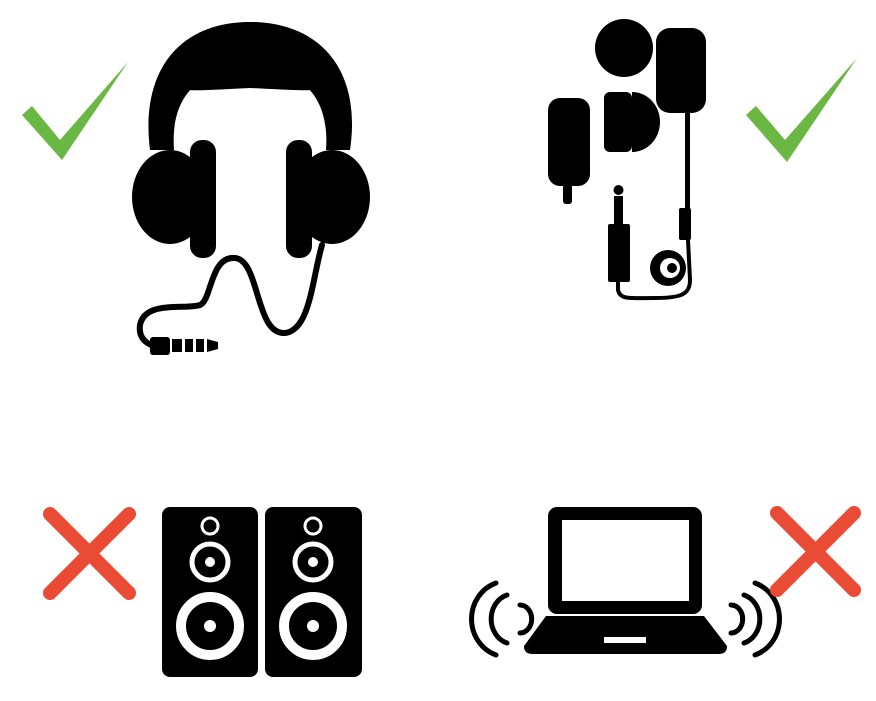 Image resolution: width=876 pixels, height=701 pixels. What do you see at coordinates (210, 592) in the screenshot?
I see `speaker-left-icon` at bounding box center [210, 592].